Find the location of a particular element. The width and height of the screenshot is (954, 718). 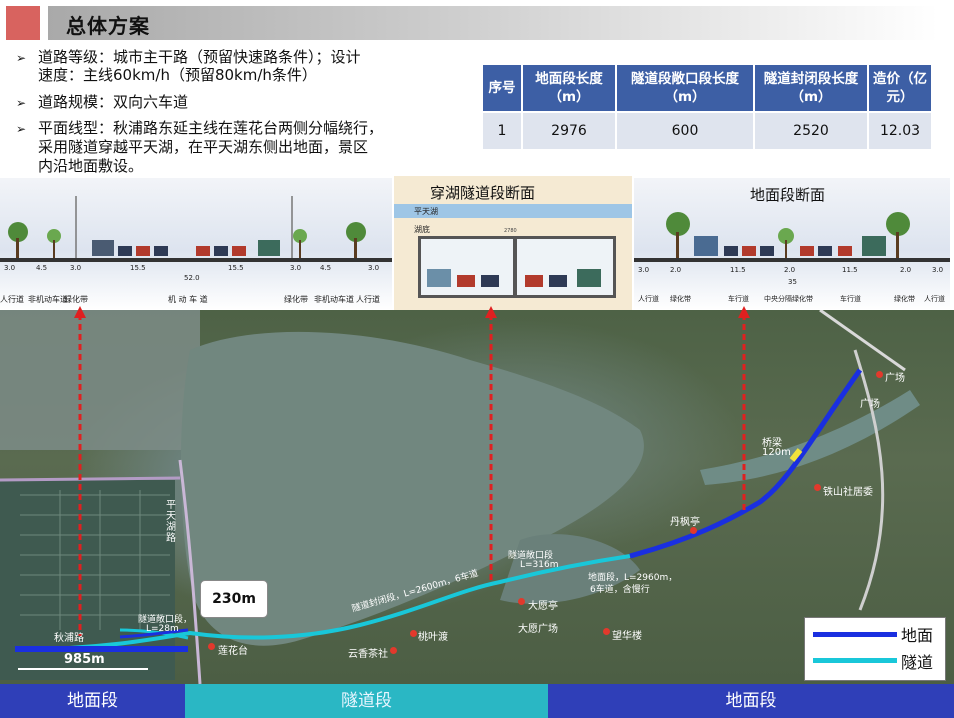

bullet-alignment-cont2: 内沿地面敷设。 is located at coordinates (90, 166).